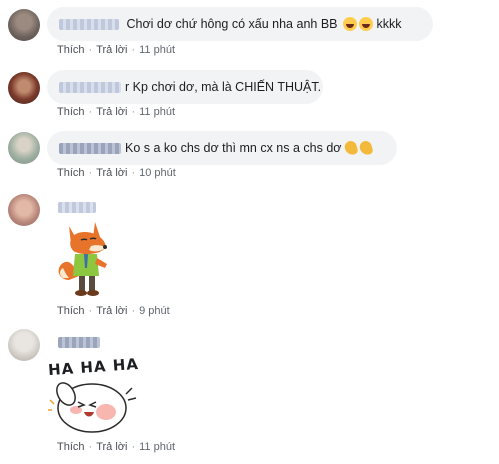  I want to click on fox-sticker, so click(82, 259).